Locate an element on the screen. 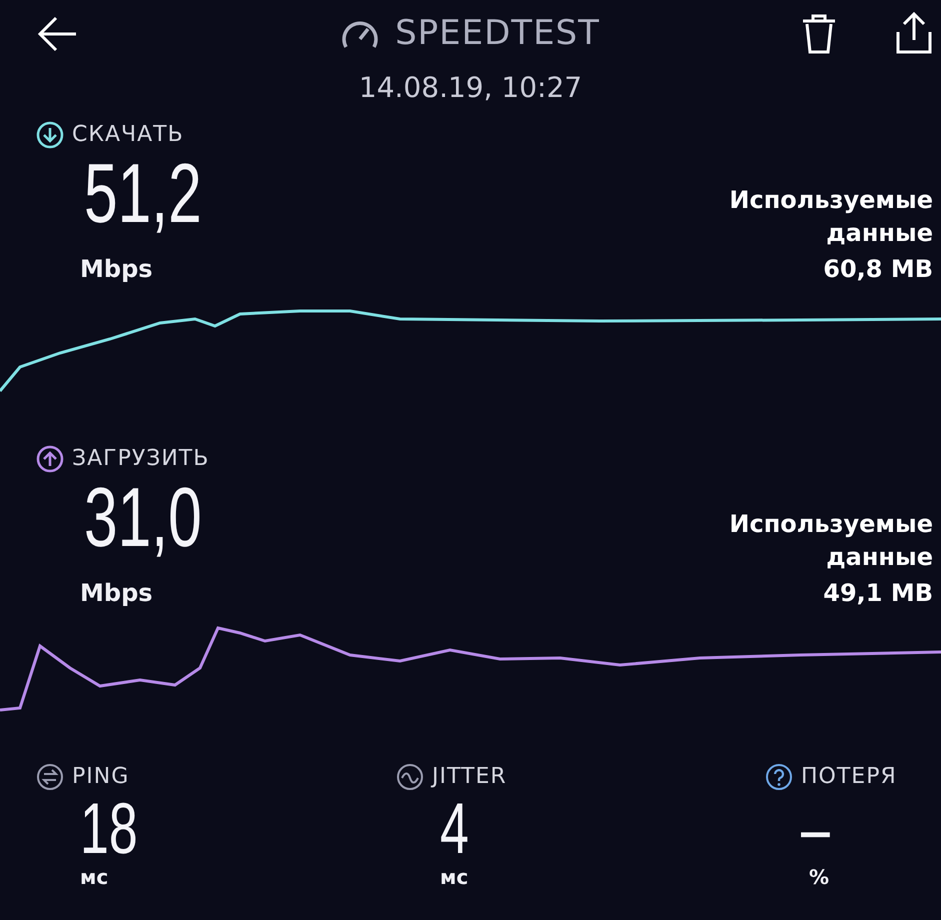  test-label: СКАЧАТЬ is located at coordinates (128, 135).